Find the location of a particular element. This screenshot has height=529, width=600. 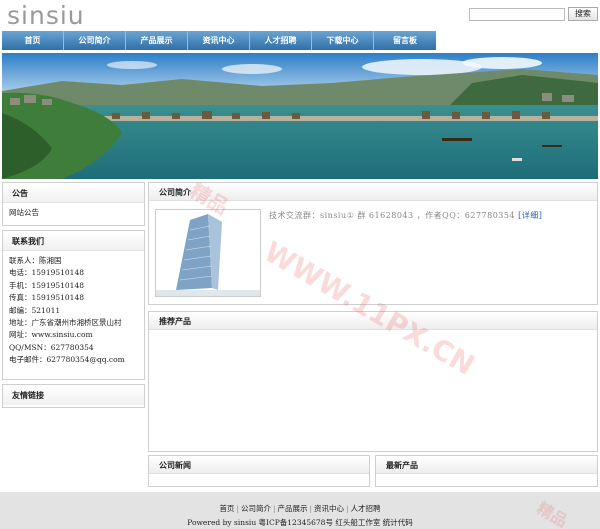

contact-phone: 电话：15919510148 is located at coordinates (46, 273).